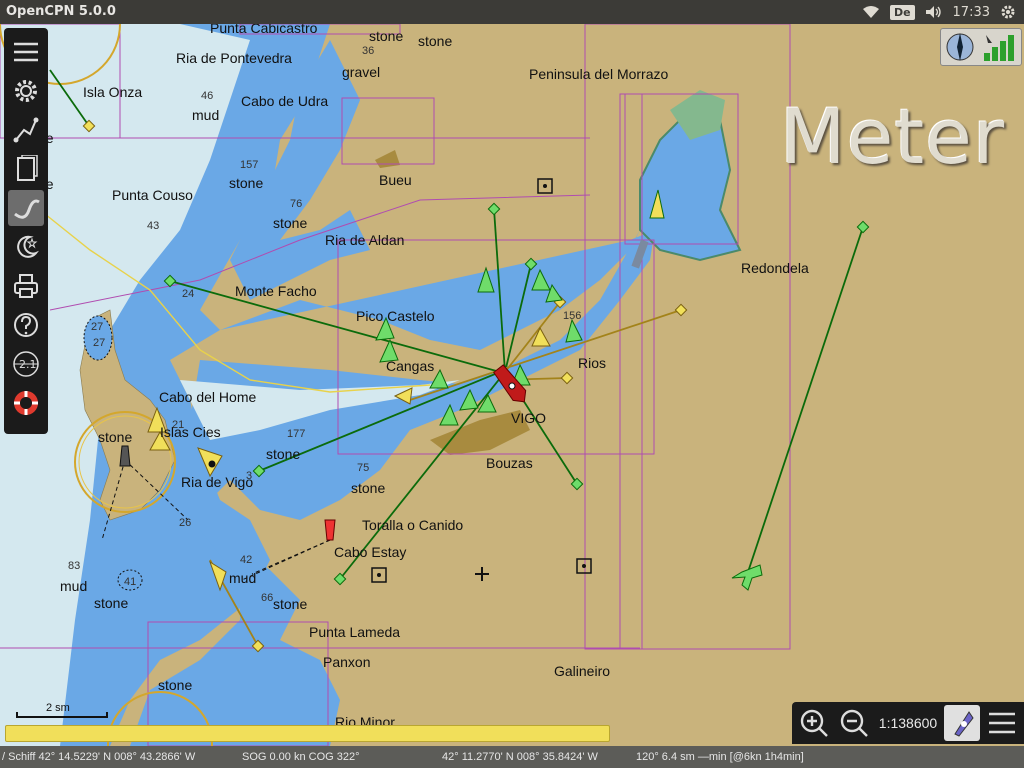  Describe the element at coordinates (26, 286) in the screenshot. I see `print-icon` at that location.